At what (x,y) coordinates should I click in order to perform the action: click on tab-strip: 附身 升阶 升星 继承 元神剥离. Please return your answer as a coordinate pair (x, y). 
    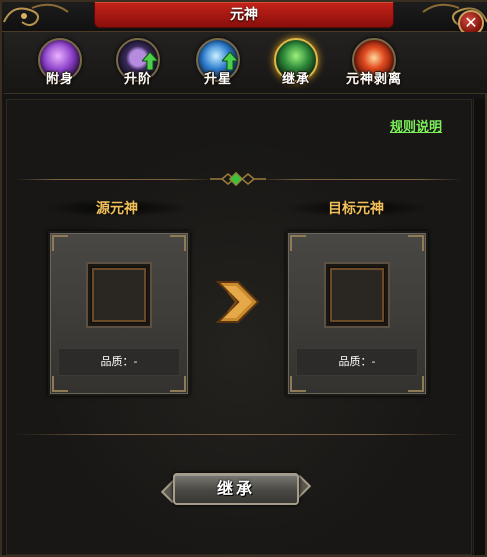
    Looking at the image, I should click on (245, 63).